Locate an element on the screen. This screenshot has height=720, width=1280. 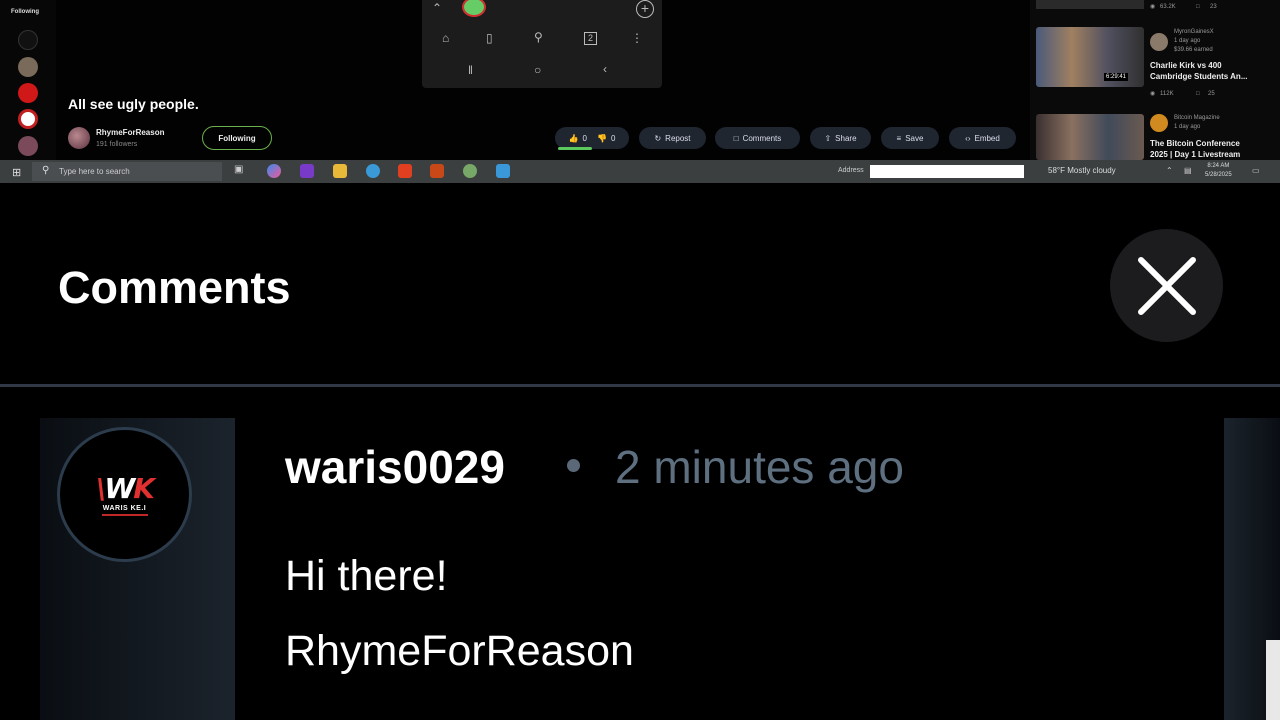
weather-widget: 58°F Mostly cloudy is located at coordinates (1082, 170).